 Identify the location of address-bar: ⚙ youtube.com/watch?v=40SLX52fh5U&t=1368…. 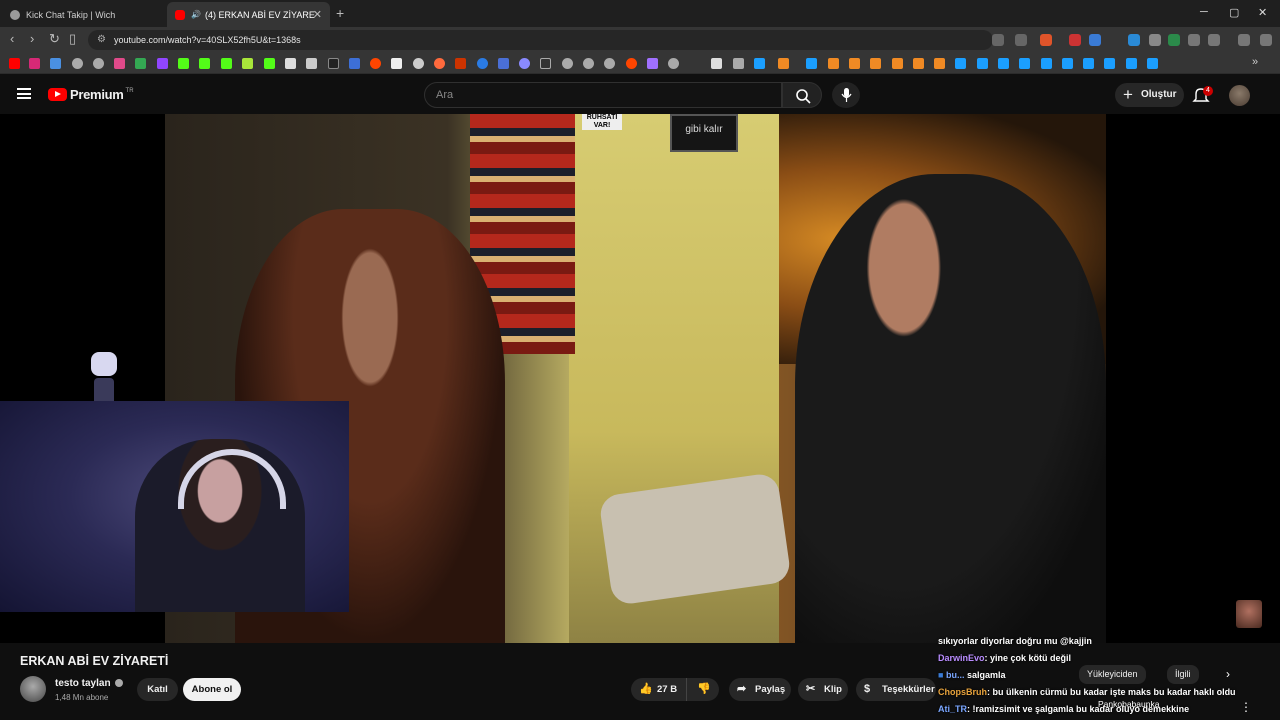
(540, 40).